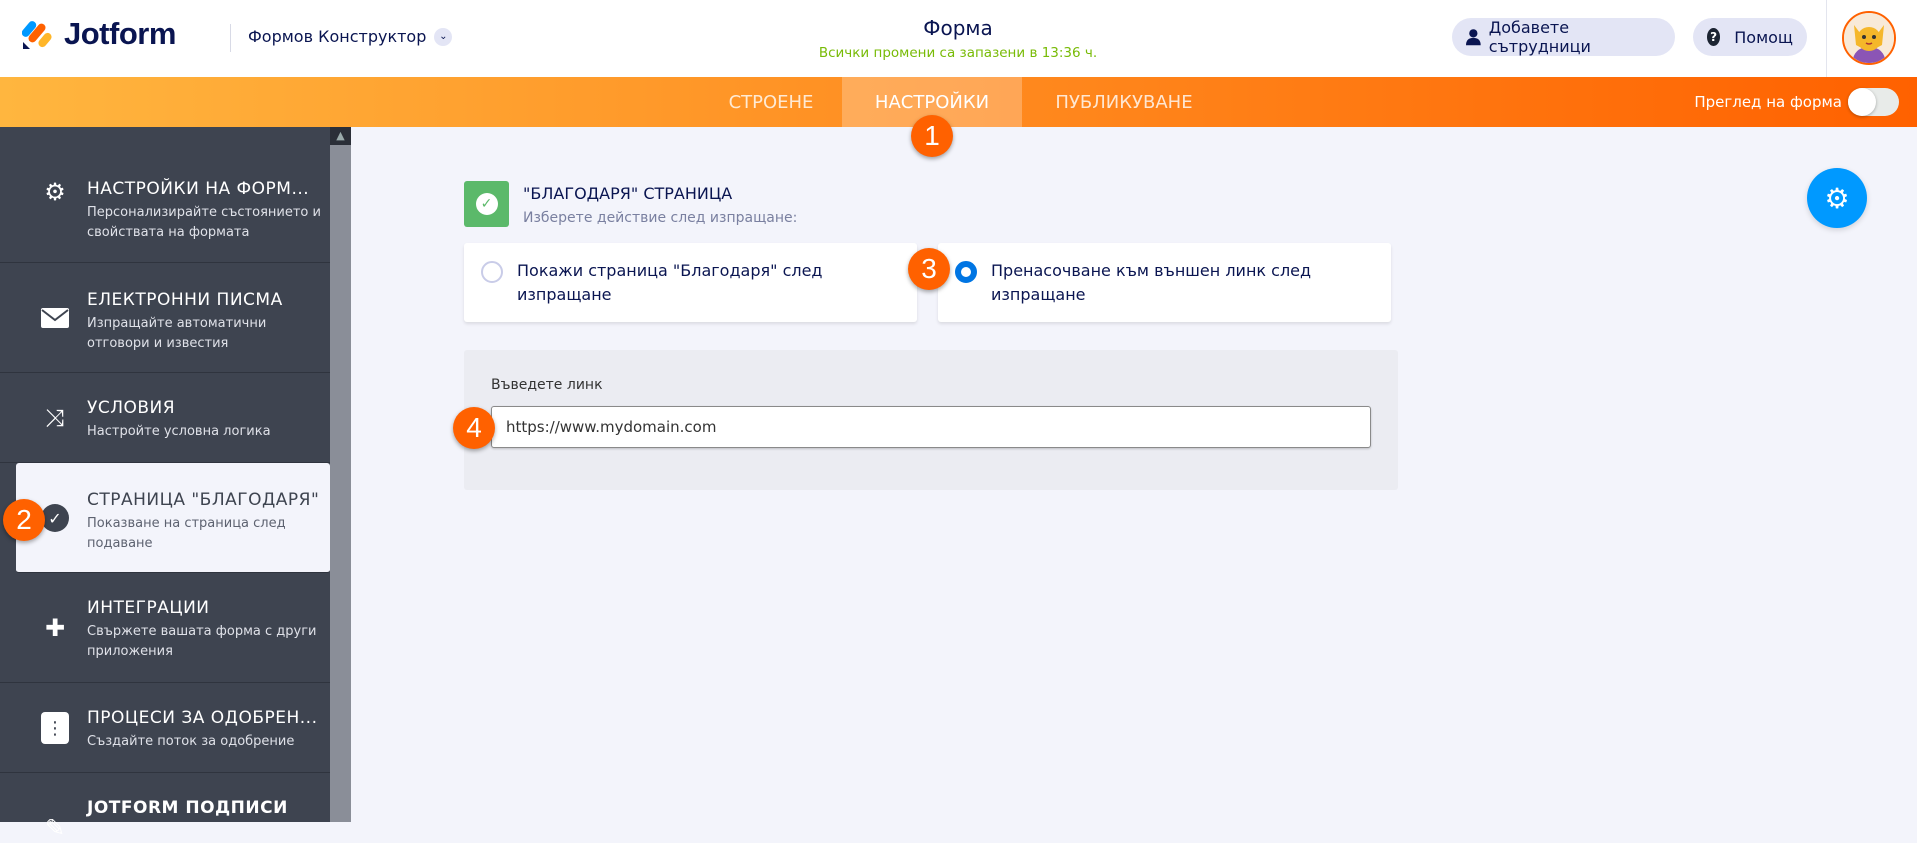 The height and width of the screenshot is (843, 1917). I want to click on radio-button-selected, so click(966, 272).